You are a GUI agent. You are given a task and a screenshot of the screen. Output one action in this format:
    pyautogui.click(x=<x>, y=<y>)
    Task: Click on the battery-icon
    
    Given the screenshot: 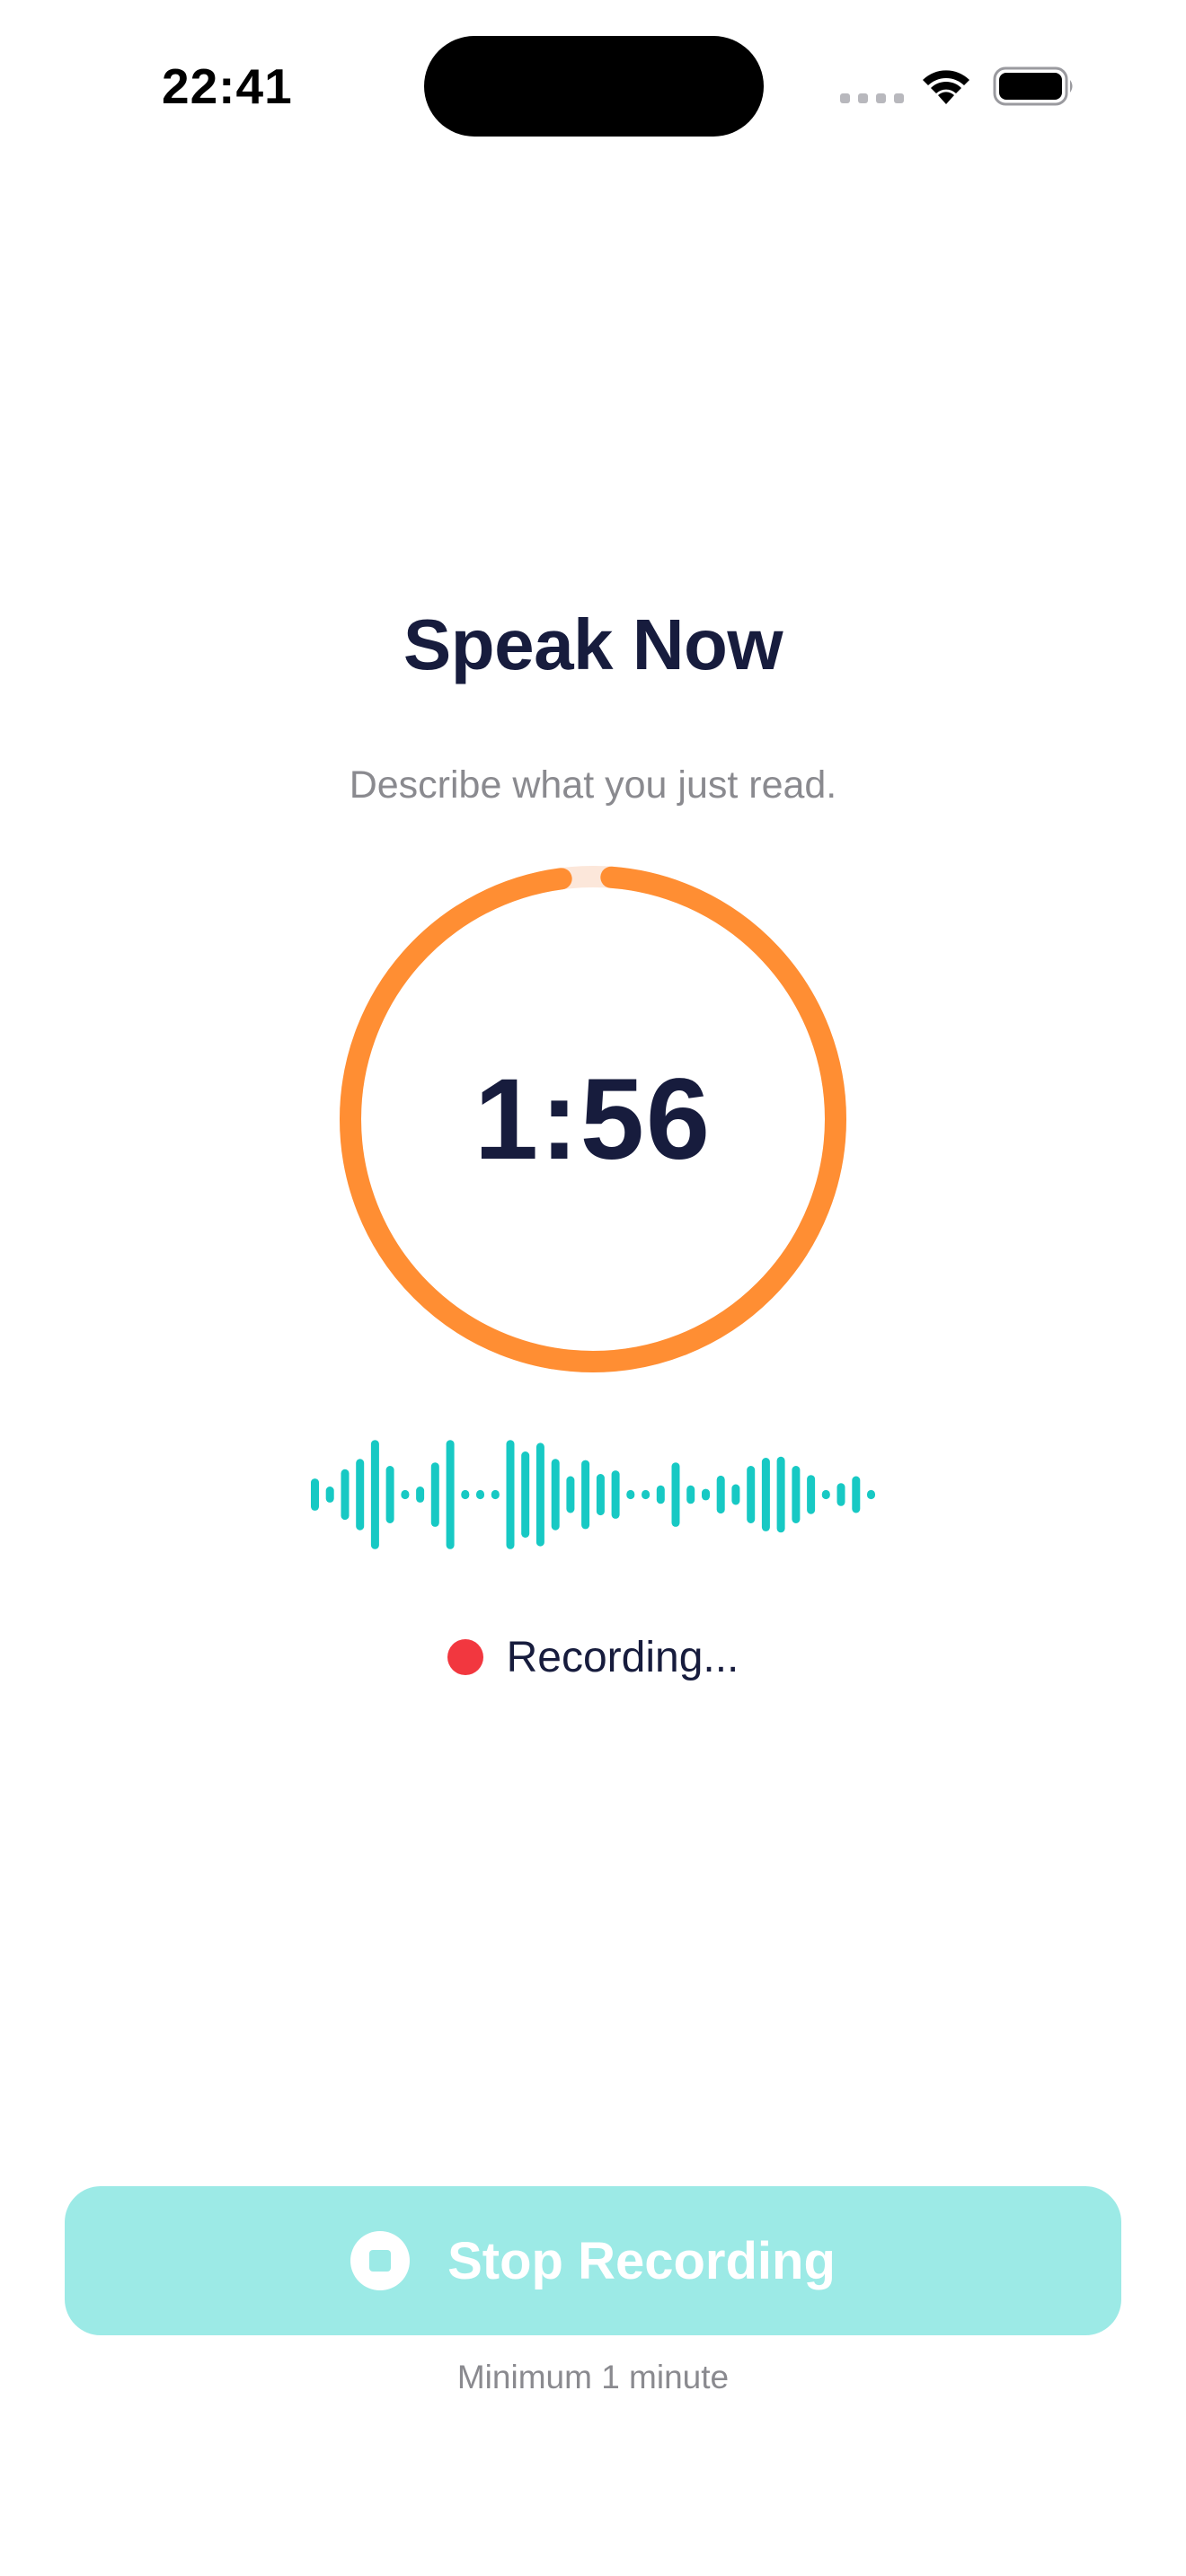 What is the action you would take?
    pyautogui.click(x=1033, y=86)
    